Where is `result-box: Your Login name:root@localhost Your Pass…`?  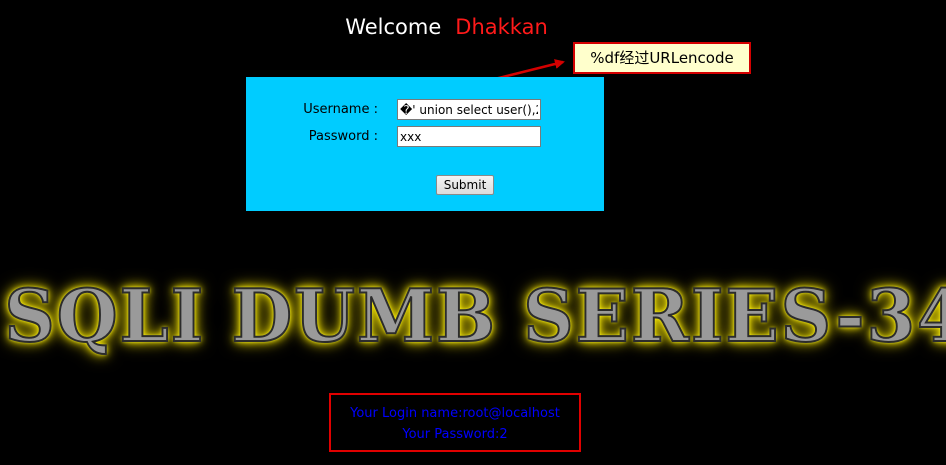 result-box: Your Login name:root@localhost Your Pass… is located at coordinates (455, 422).